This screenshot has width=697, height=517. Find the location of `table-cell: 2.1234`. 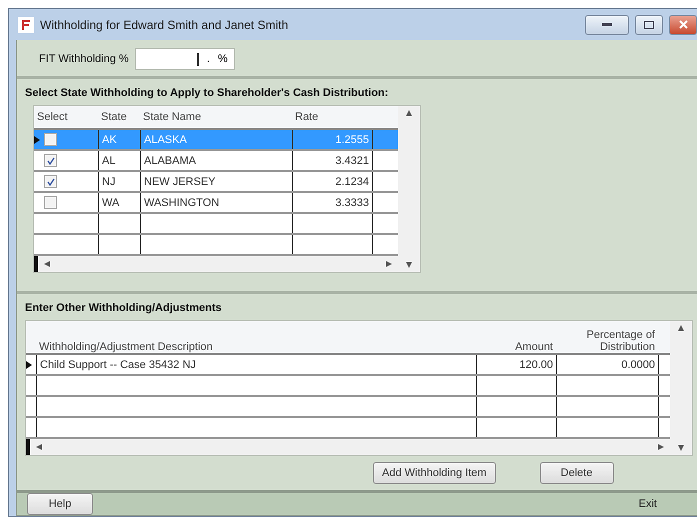

table-cell: 2.1234 is located at coordinates (332, 181).